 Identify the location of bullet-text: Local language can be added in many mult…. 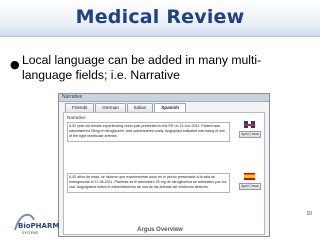
(142, 67).